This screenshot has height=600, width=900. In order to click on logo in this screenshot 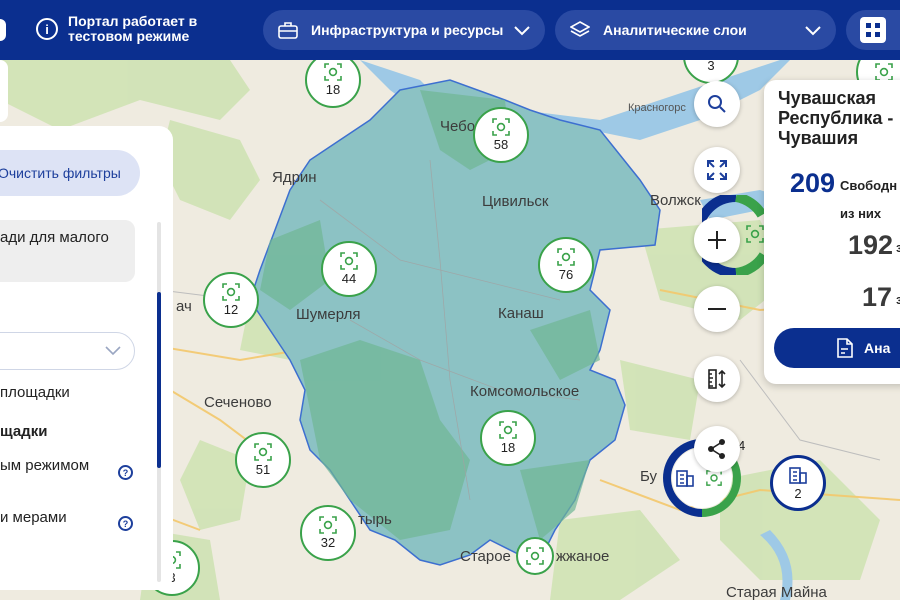, I will do `click(3, 30)`.